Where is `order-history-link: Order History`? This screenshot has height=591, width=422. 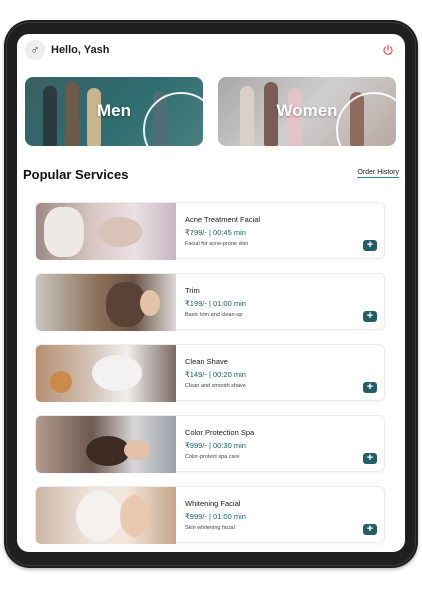 order-history-link: Order History is located at coordinates (378, 173).